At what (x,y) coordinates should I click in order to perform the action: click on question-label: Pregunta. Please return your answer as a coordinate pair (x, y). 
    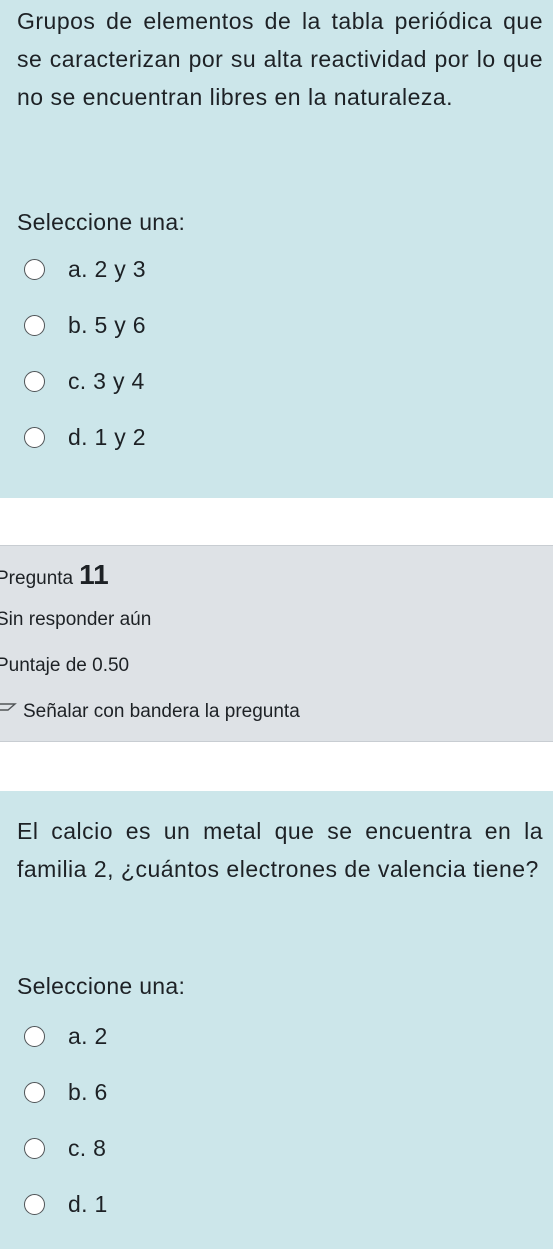
    Looking at the image, I should click on (37, 578).